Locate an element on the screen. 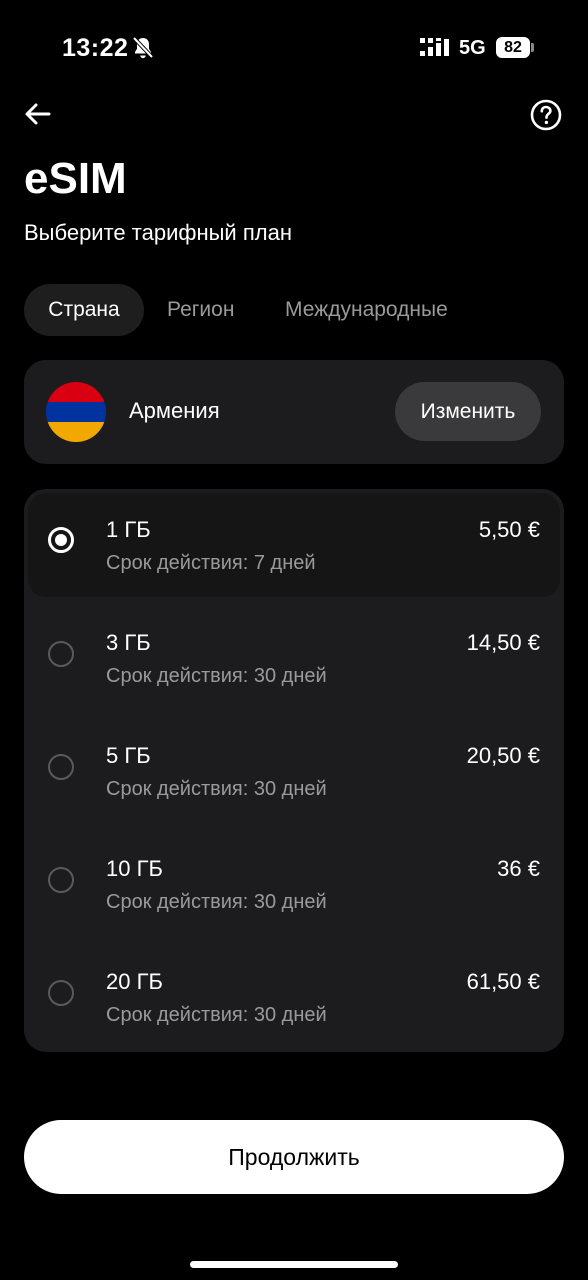 The width and height of the screenshot is (588, 1280). plan-size: 5 ГБ is located at coordinates (128, 755).